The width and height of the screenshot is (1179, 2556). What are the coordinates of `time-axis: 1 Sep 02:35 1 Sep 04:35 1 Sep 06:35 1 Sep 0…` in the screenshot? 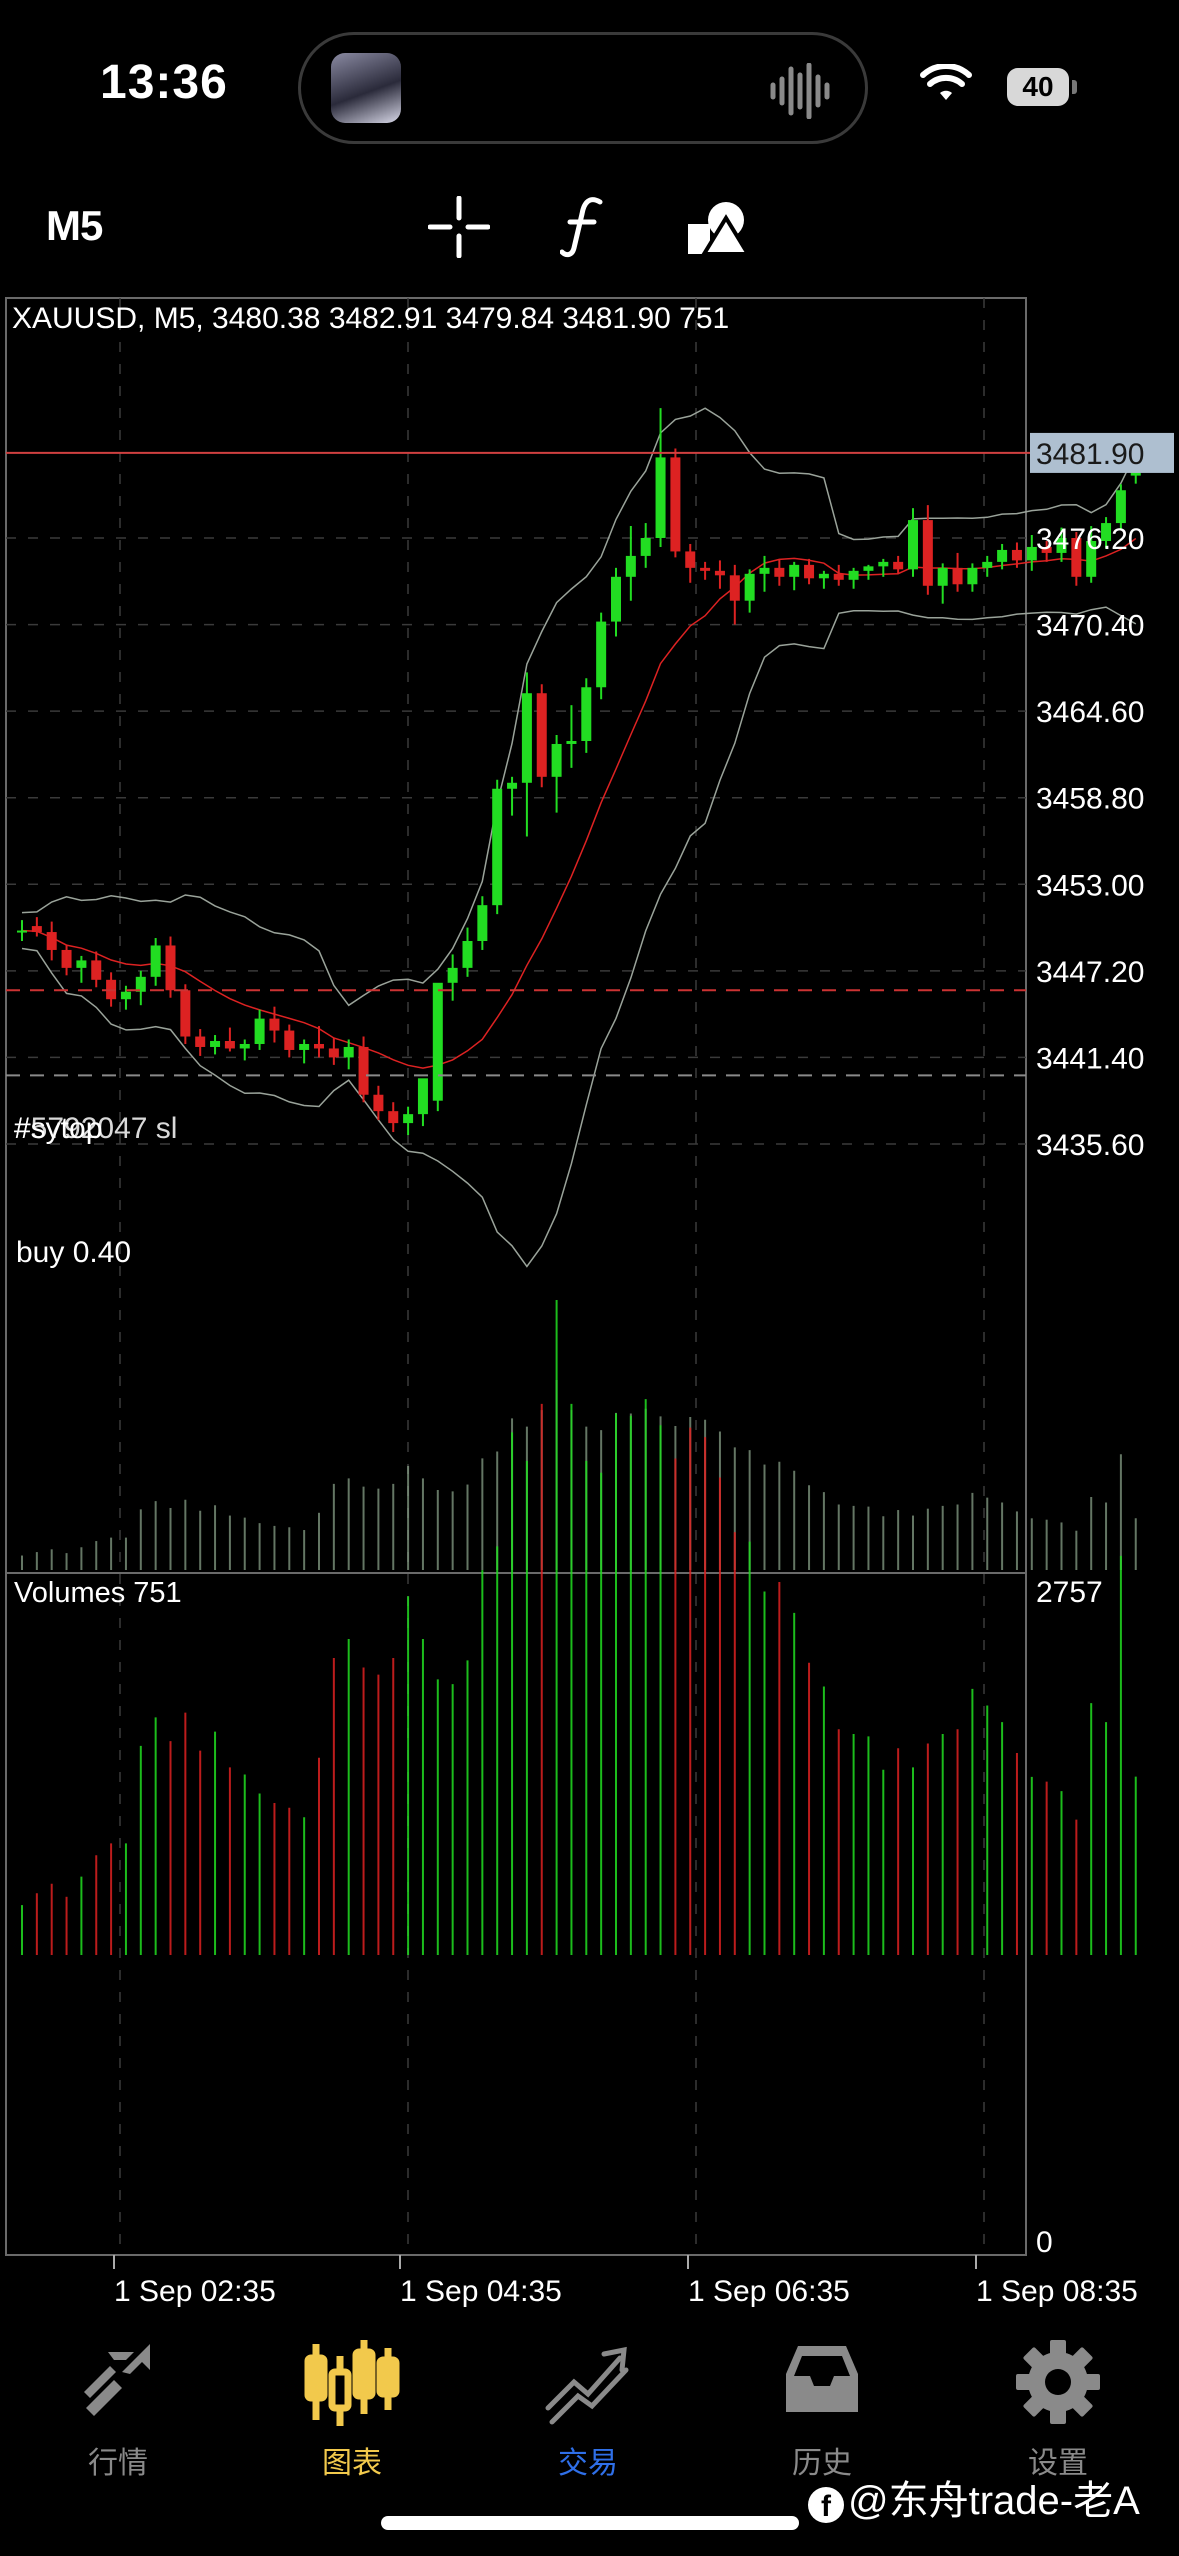 It's located at (625, 2281).